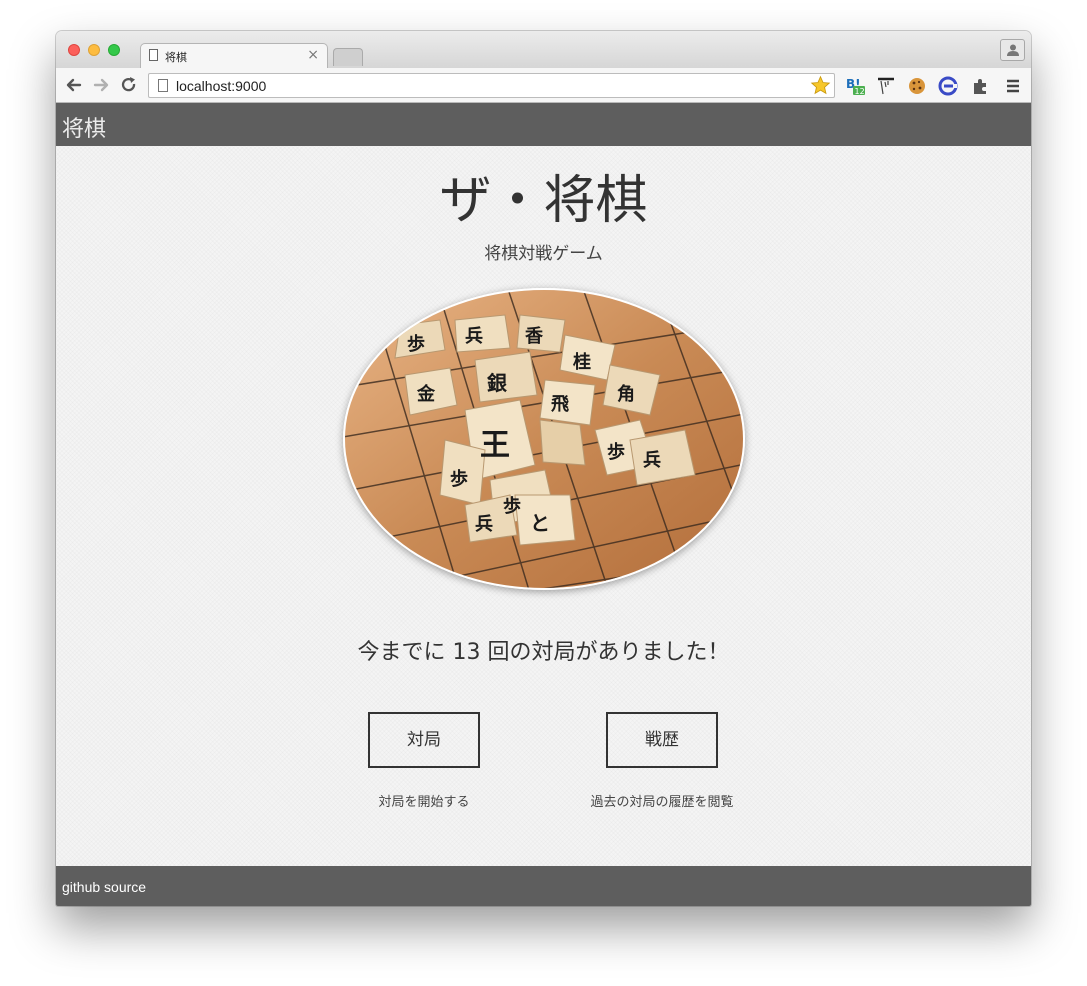  Describe the element at coordinates (581, 362) in the screenshot. I see `svg-text: 桂` at that location.